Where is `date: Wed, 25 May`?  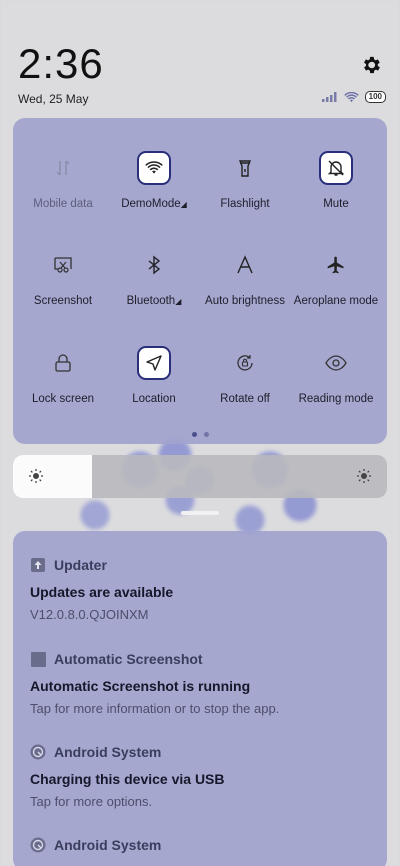
date: Wed, 25 May is located at coordinates (53, 99).